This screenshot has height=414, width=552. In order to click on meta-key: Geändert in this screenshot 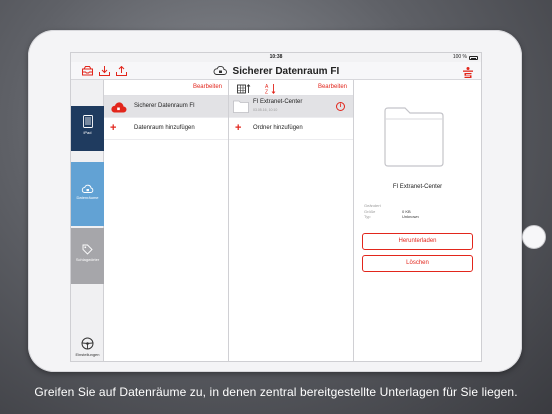, I will do `click(372, 205)`.